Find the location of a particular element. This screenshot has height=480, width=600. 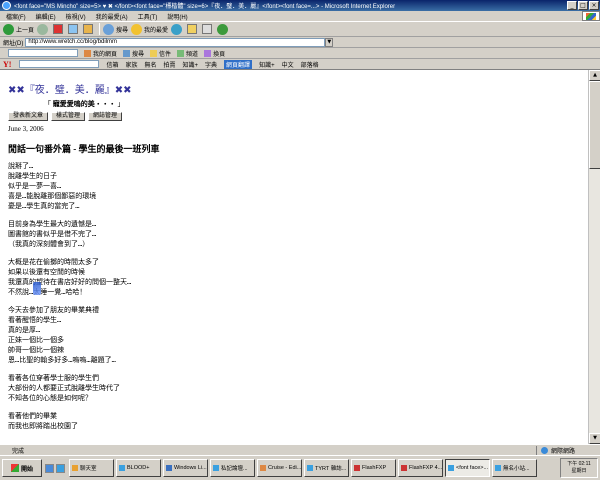

blog-manage-button: 網誌管理 is located at coordinates (105, 116).